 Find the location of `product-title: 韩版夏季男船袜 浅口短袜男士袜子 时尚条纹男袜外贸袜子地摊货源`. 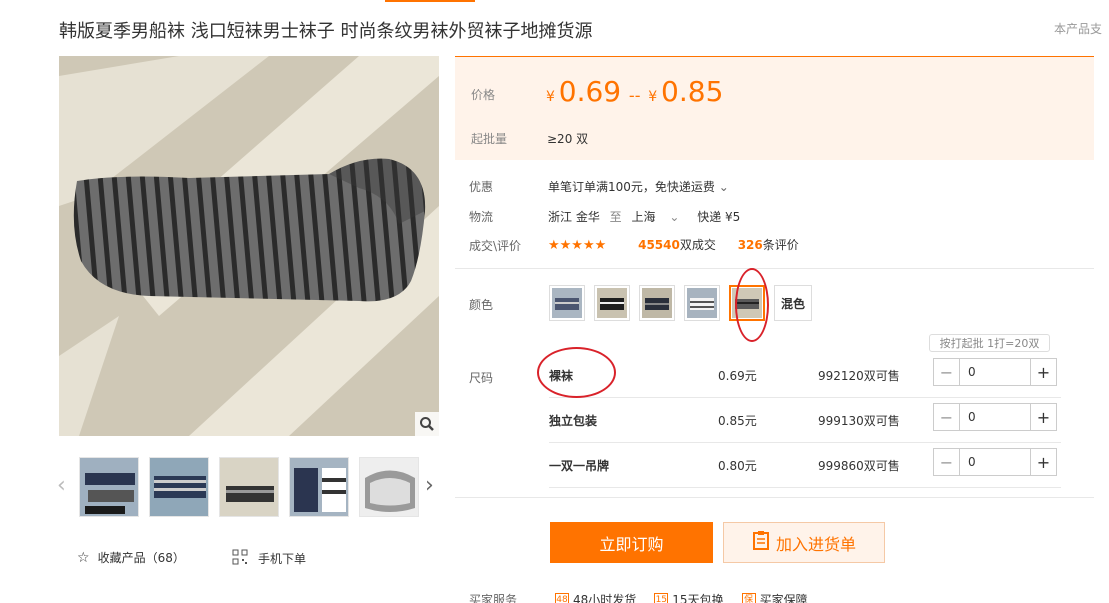

product-title: 韩版夏季男船袜 浅口短袜男士袜子 时尚条纹男袜外贸袜子地摊货源 is located at coordinates (326, 31).